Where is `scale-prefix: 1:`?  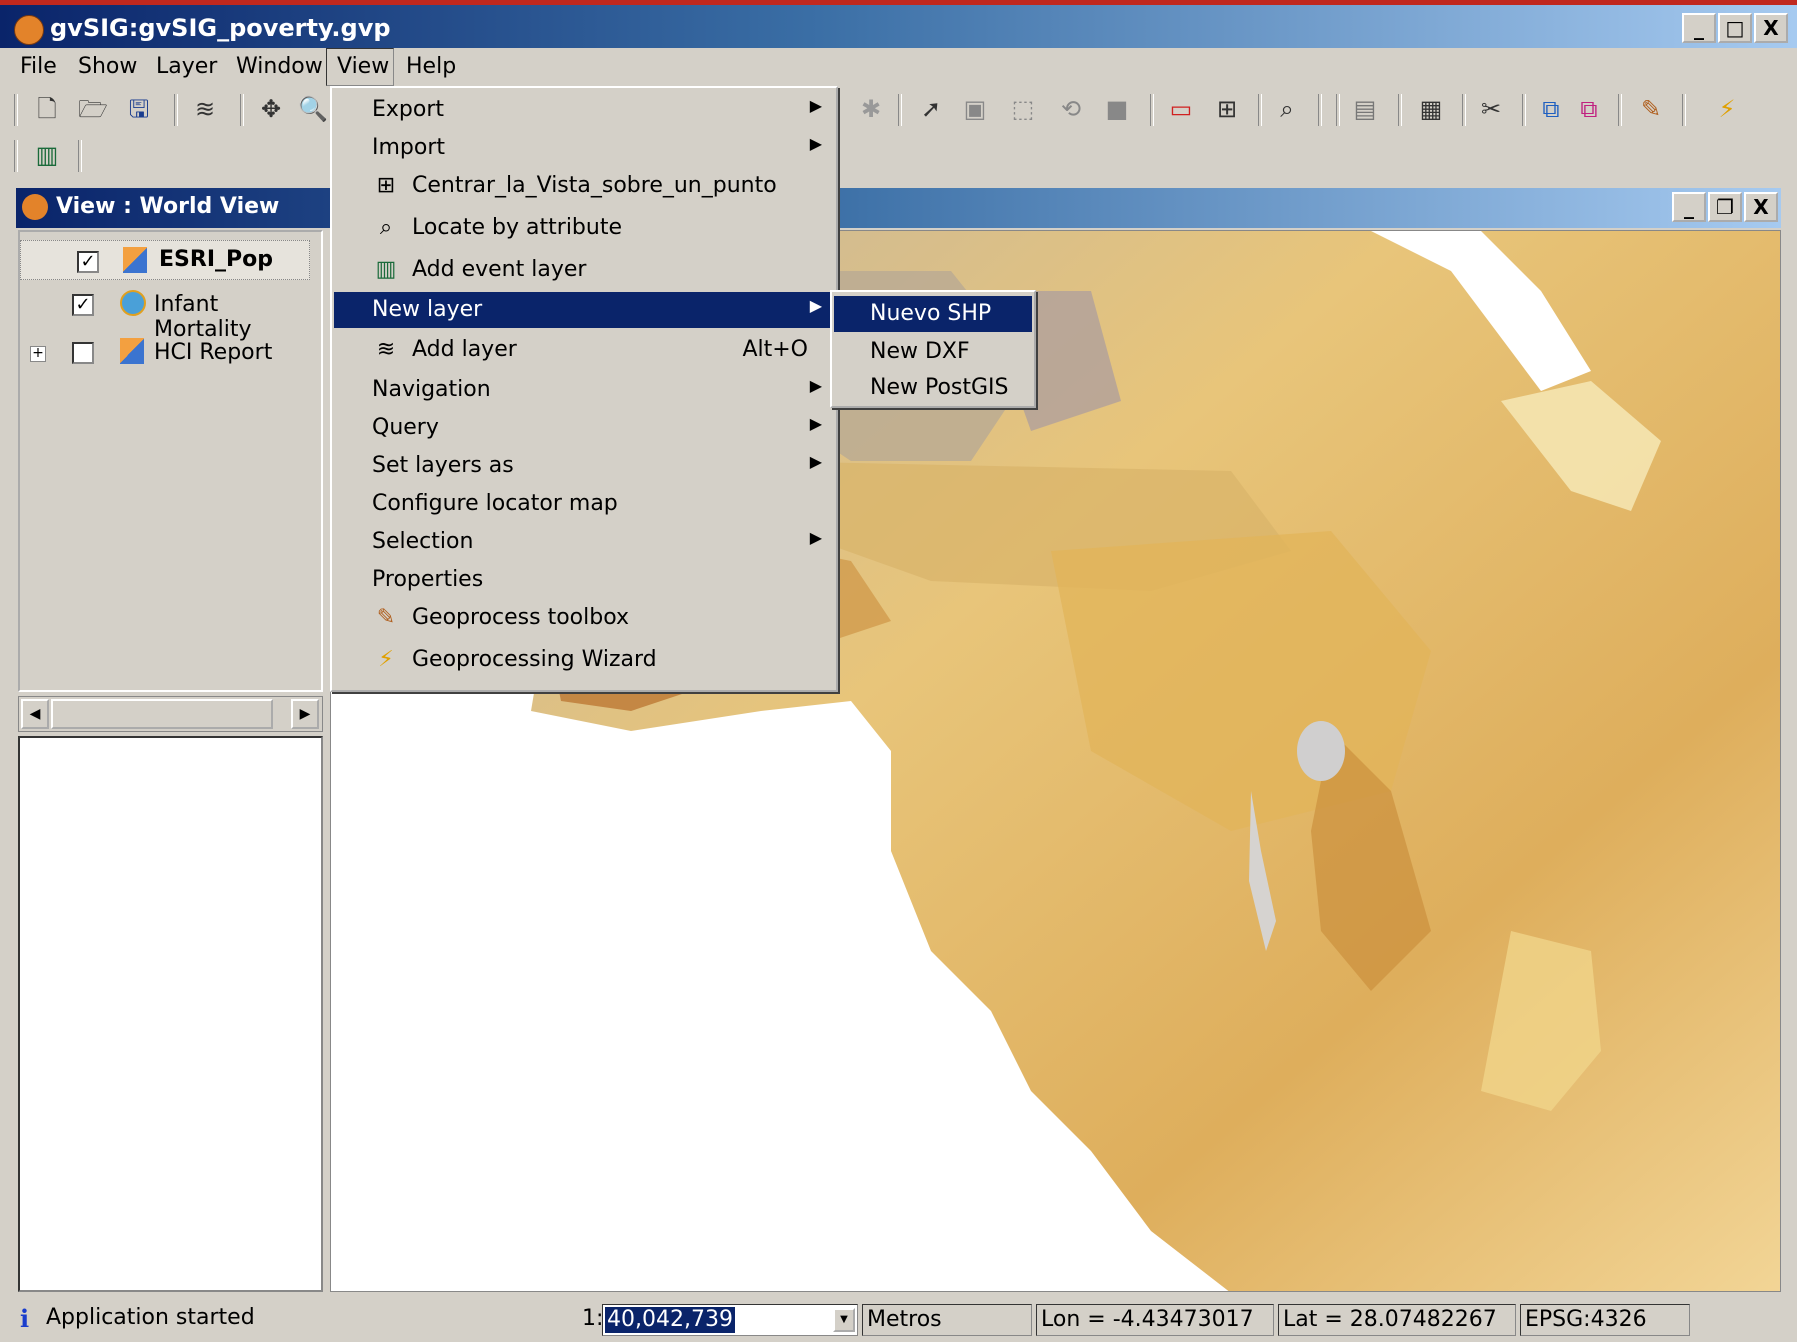 scale-prefix: 1: is located at coordinates (593, 1318).